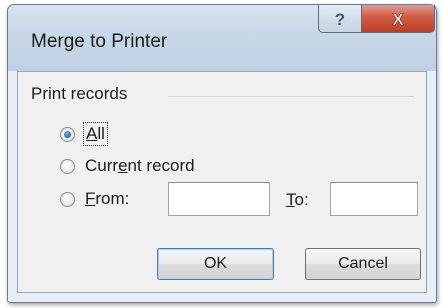 This screenshot has width=444, height=308. What do you see at coordinates (67, 199) in the screenshot?
I see `radio-from-button` at bounding box center [67, 199].